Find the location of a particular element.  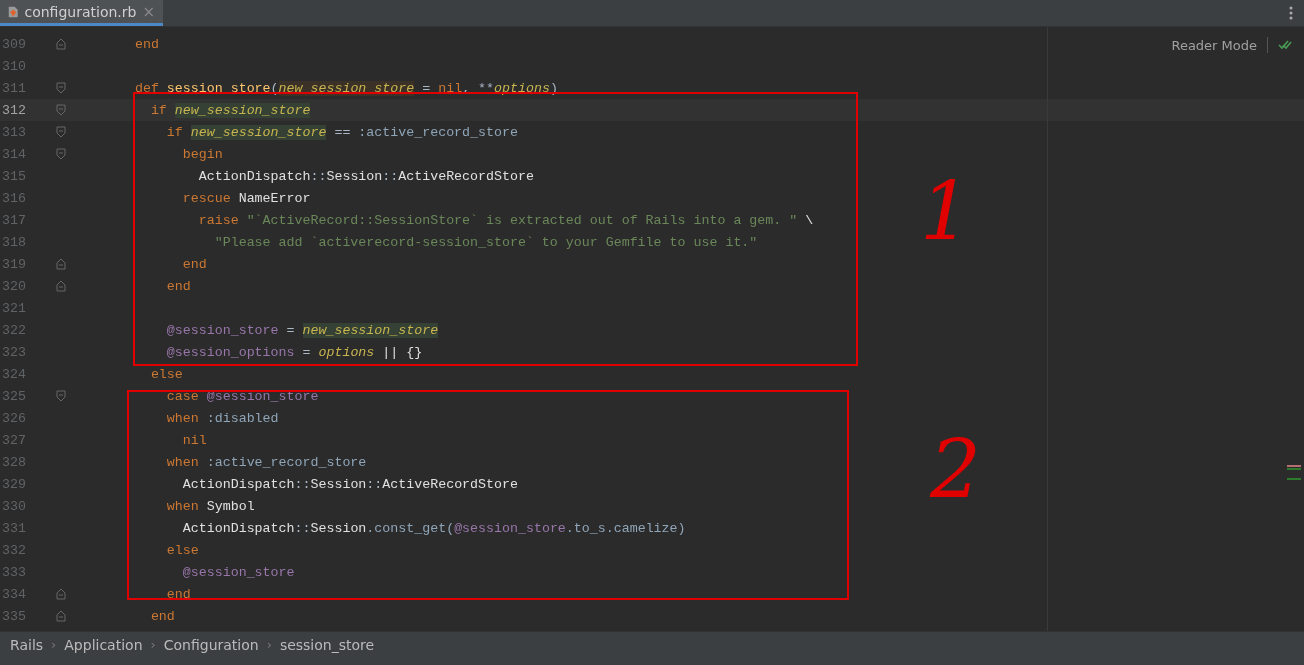

line-number: 328 is located at coordinates (13, 462).